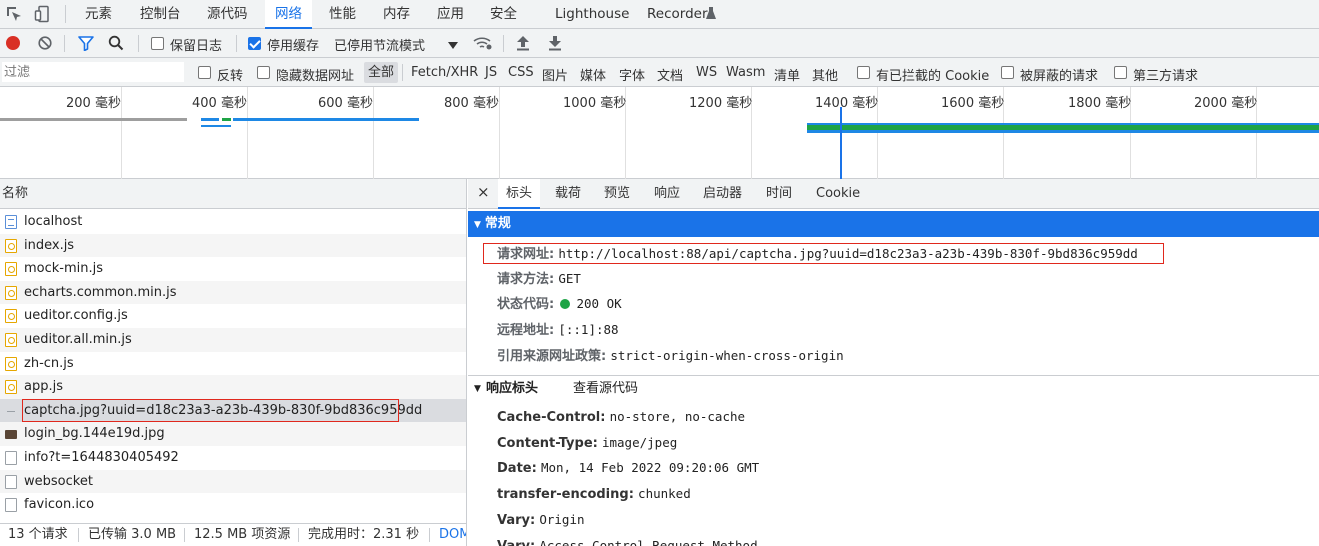  I want to click on table-row: ueditor.config.js, so click(233, 316).